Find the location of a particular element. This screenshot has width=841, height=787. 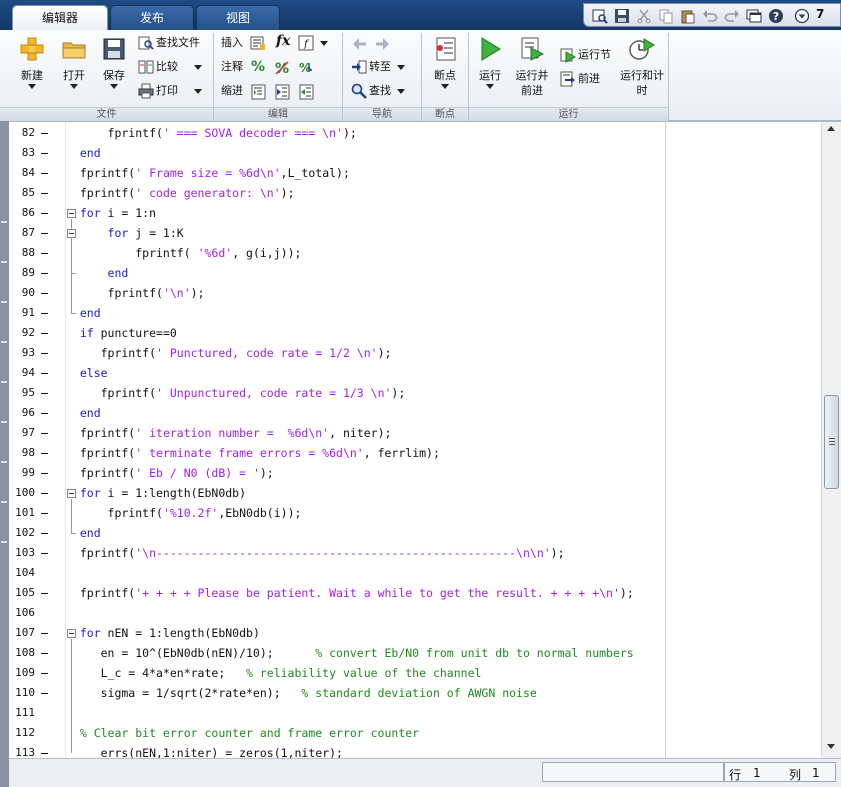

line-number: 109 is located at coordinates (22, 672).